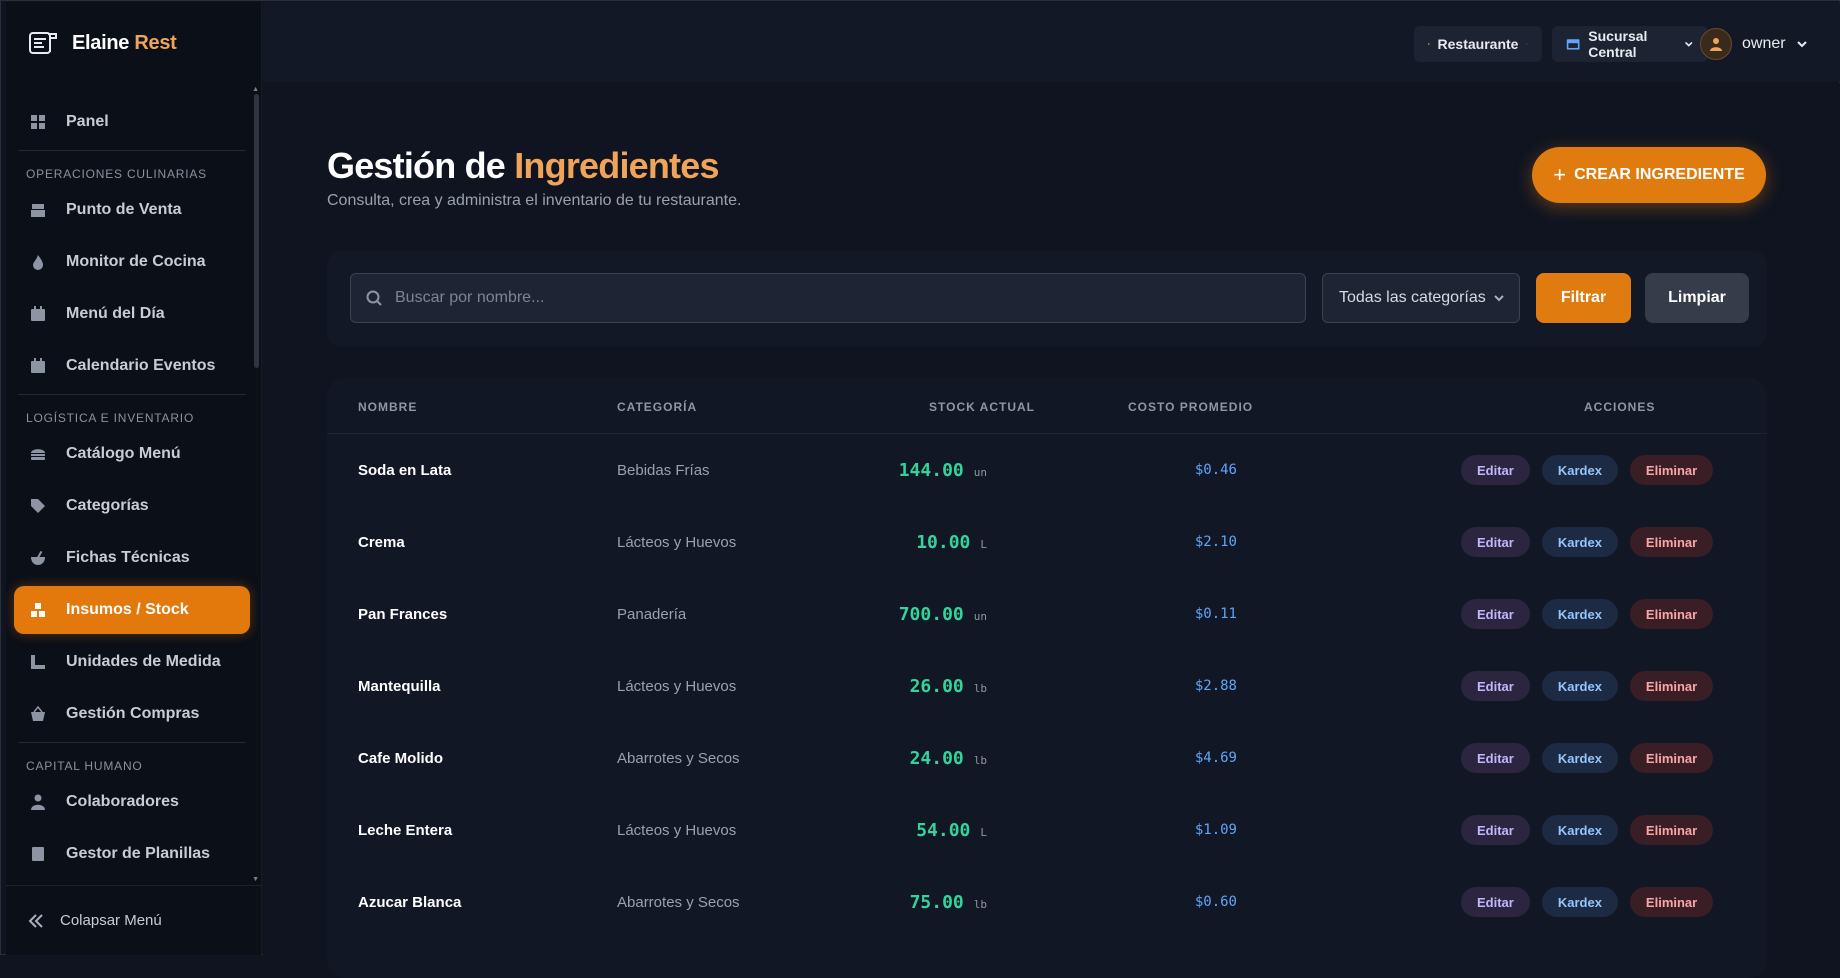 The width and height of the screenshot is (1840, 978). I want to click on header-name: NOMBRE, so click(387, 407).